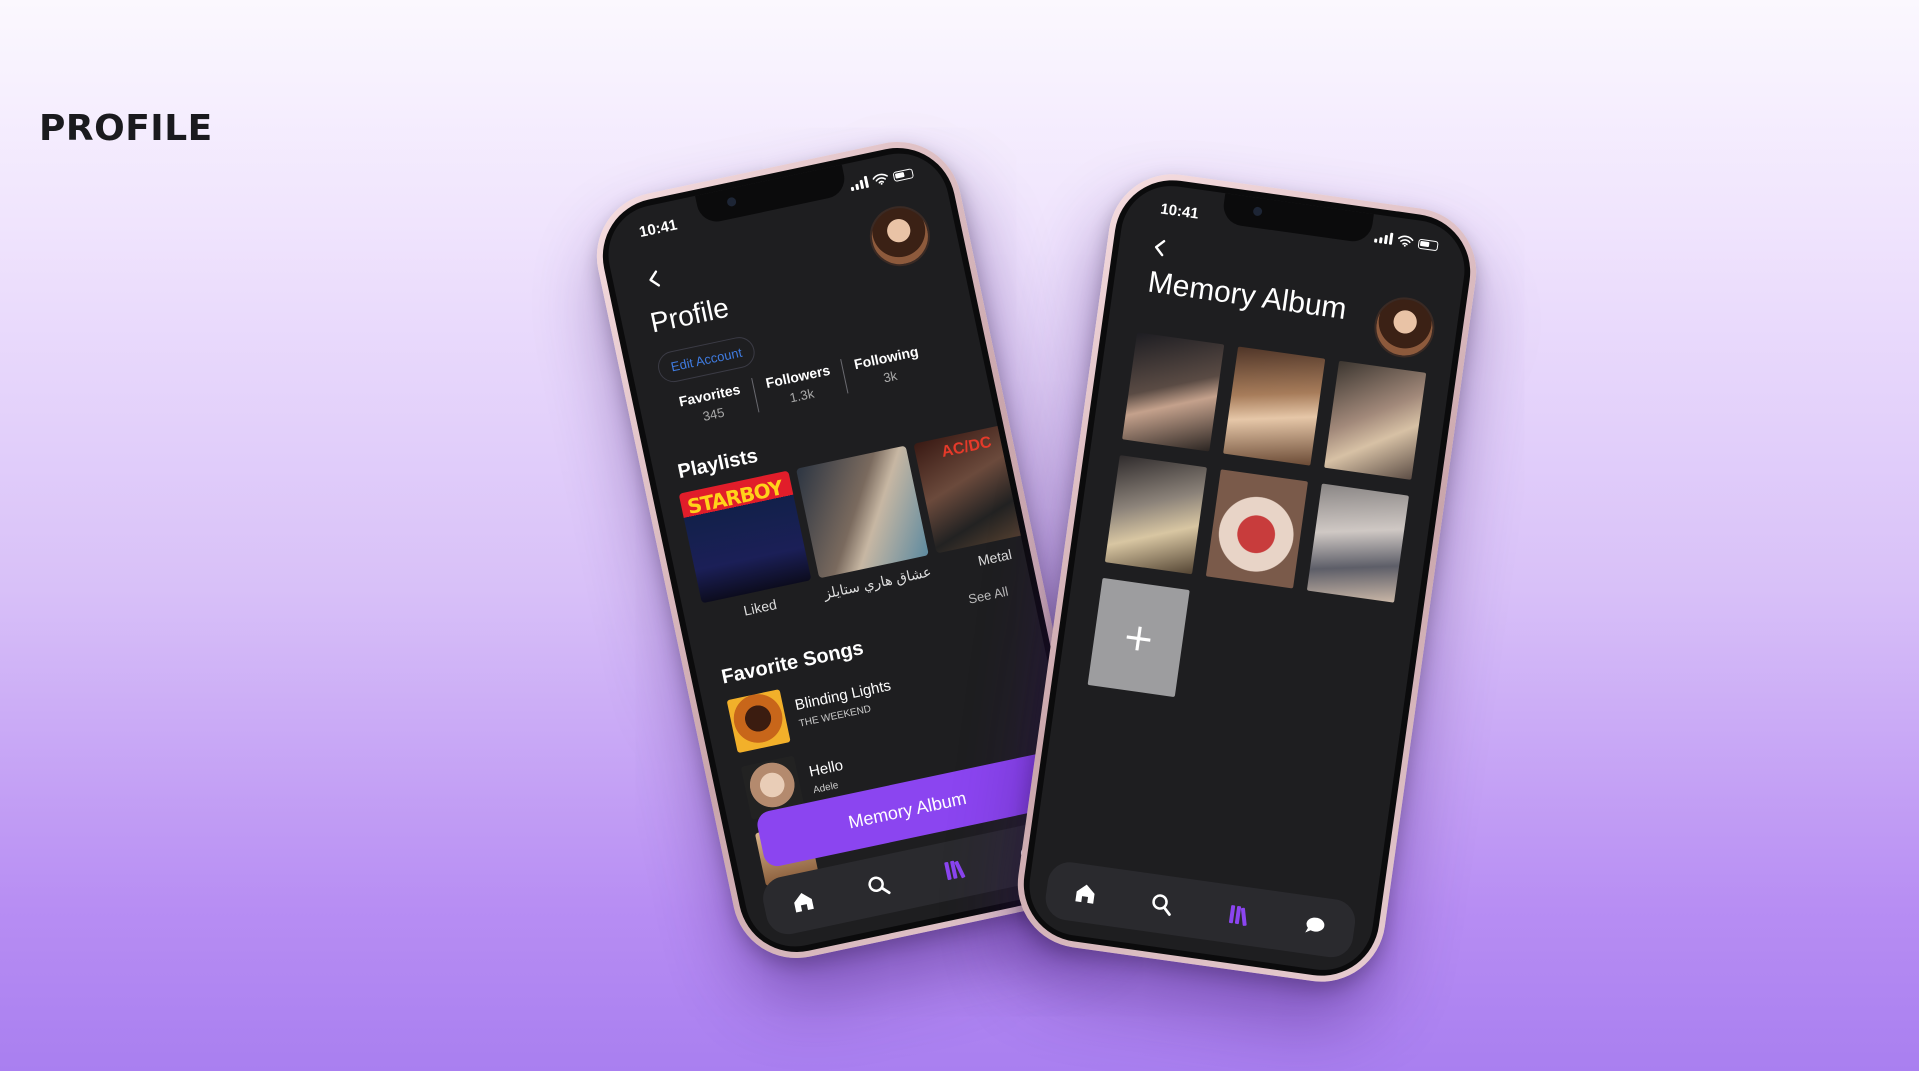 This screenshot has height=1071, width=1919. I want to click on song-artist: Adele, so click(826, 787).